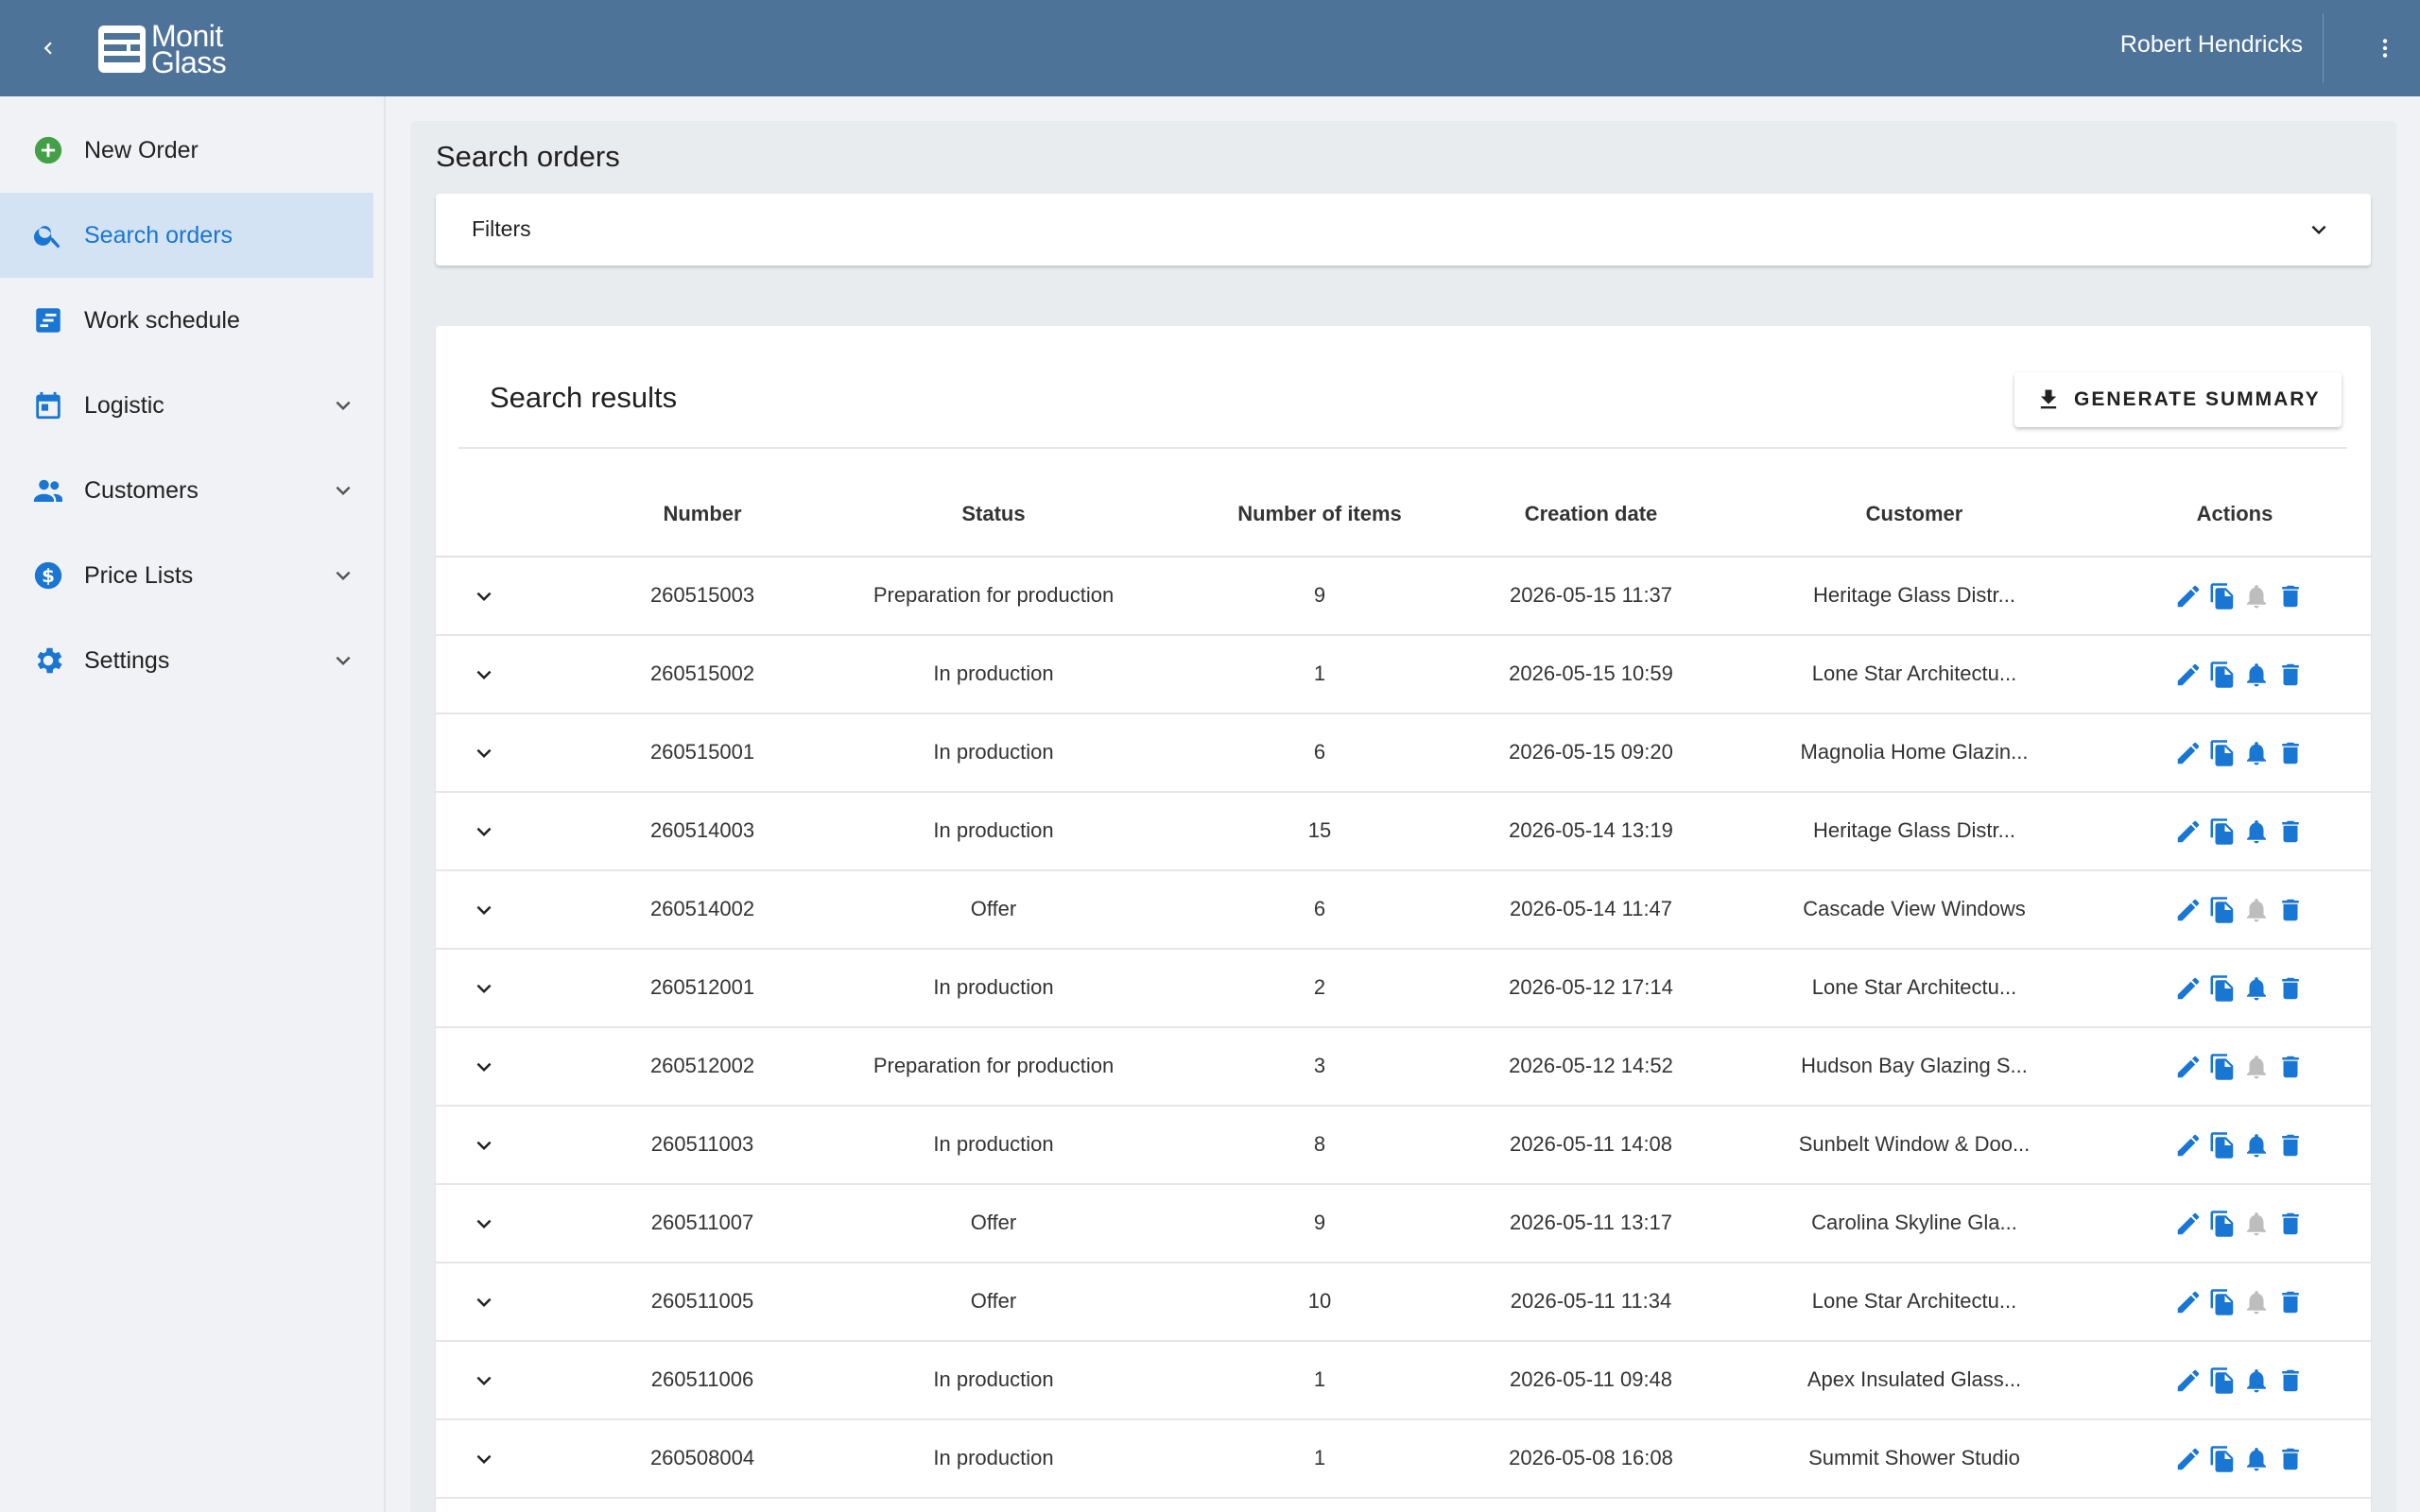 The width and height of the screenshot is (2420, 1512). I want to click on column-header-number: Number, so click(702, 514).